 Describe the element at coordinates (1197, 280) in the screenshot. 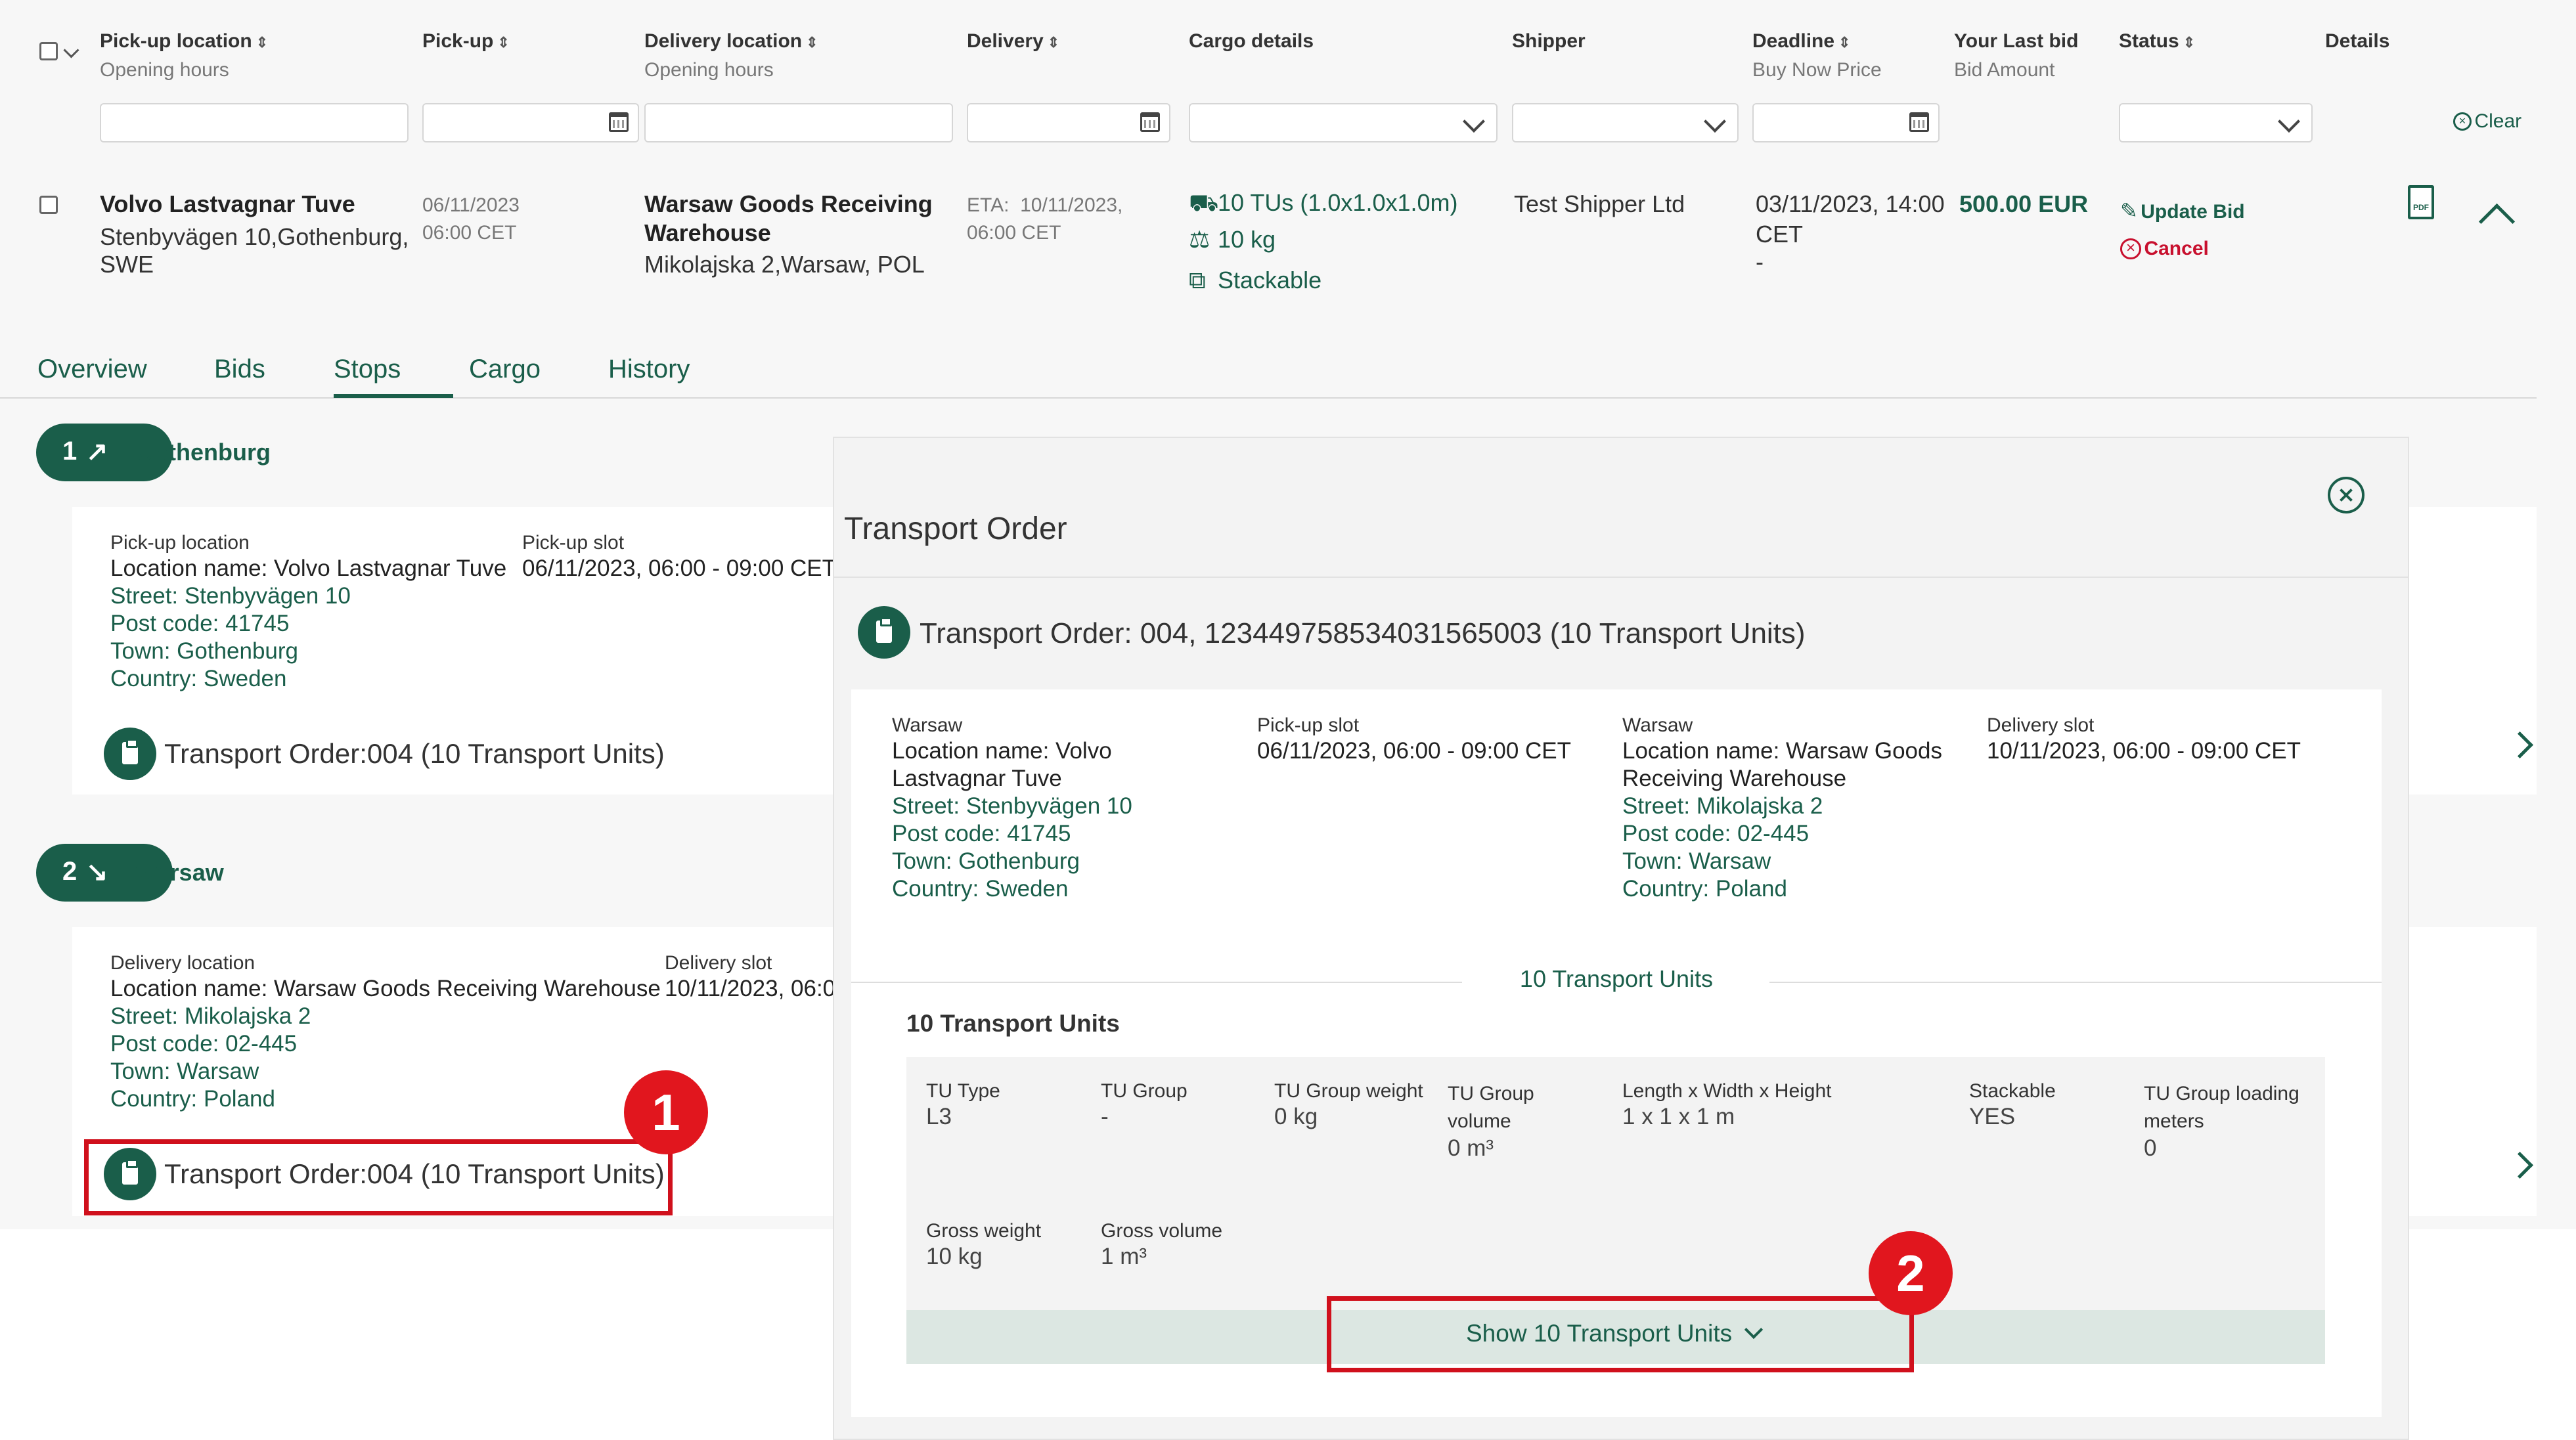

I see `stack-icon: ⧉` at that location.